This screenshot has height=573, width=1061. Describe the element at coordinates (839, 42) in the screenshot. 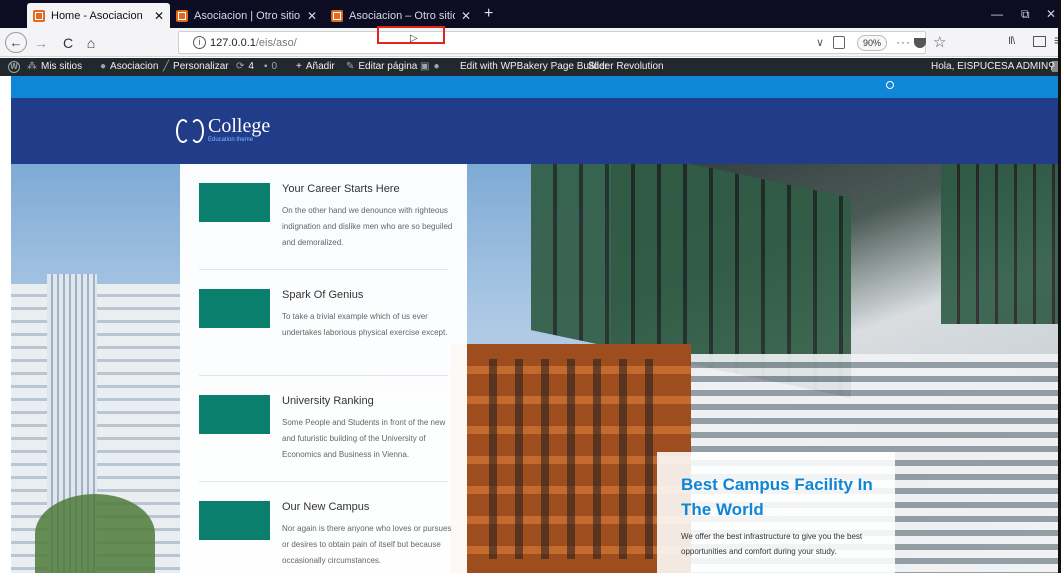

I see `reader-view-icon` at that location.